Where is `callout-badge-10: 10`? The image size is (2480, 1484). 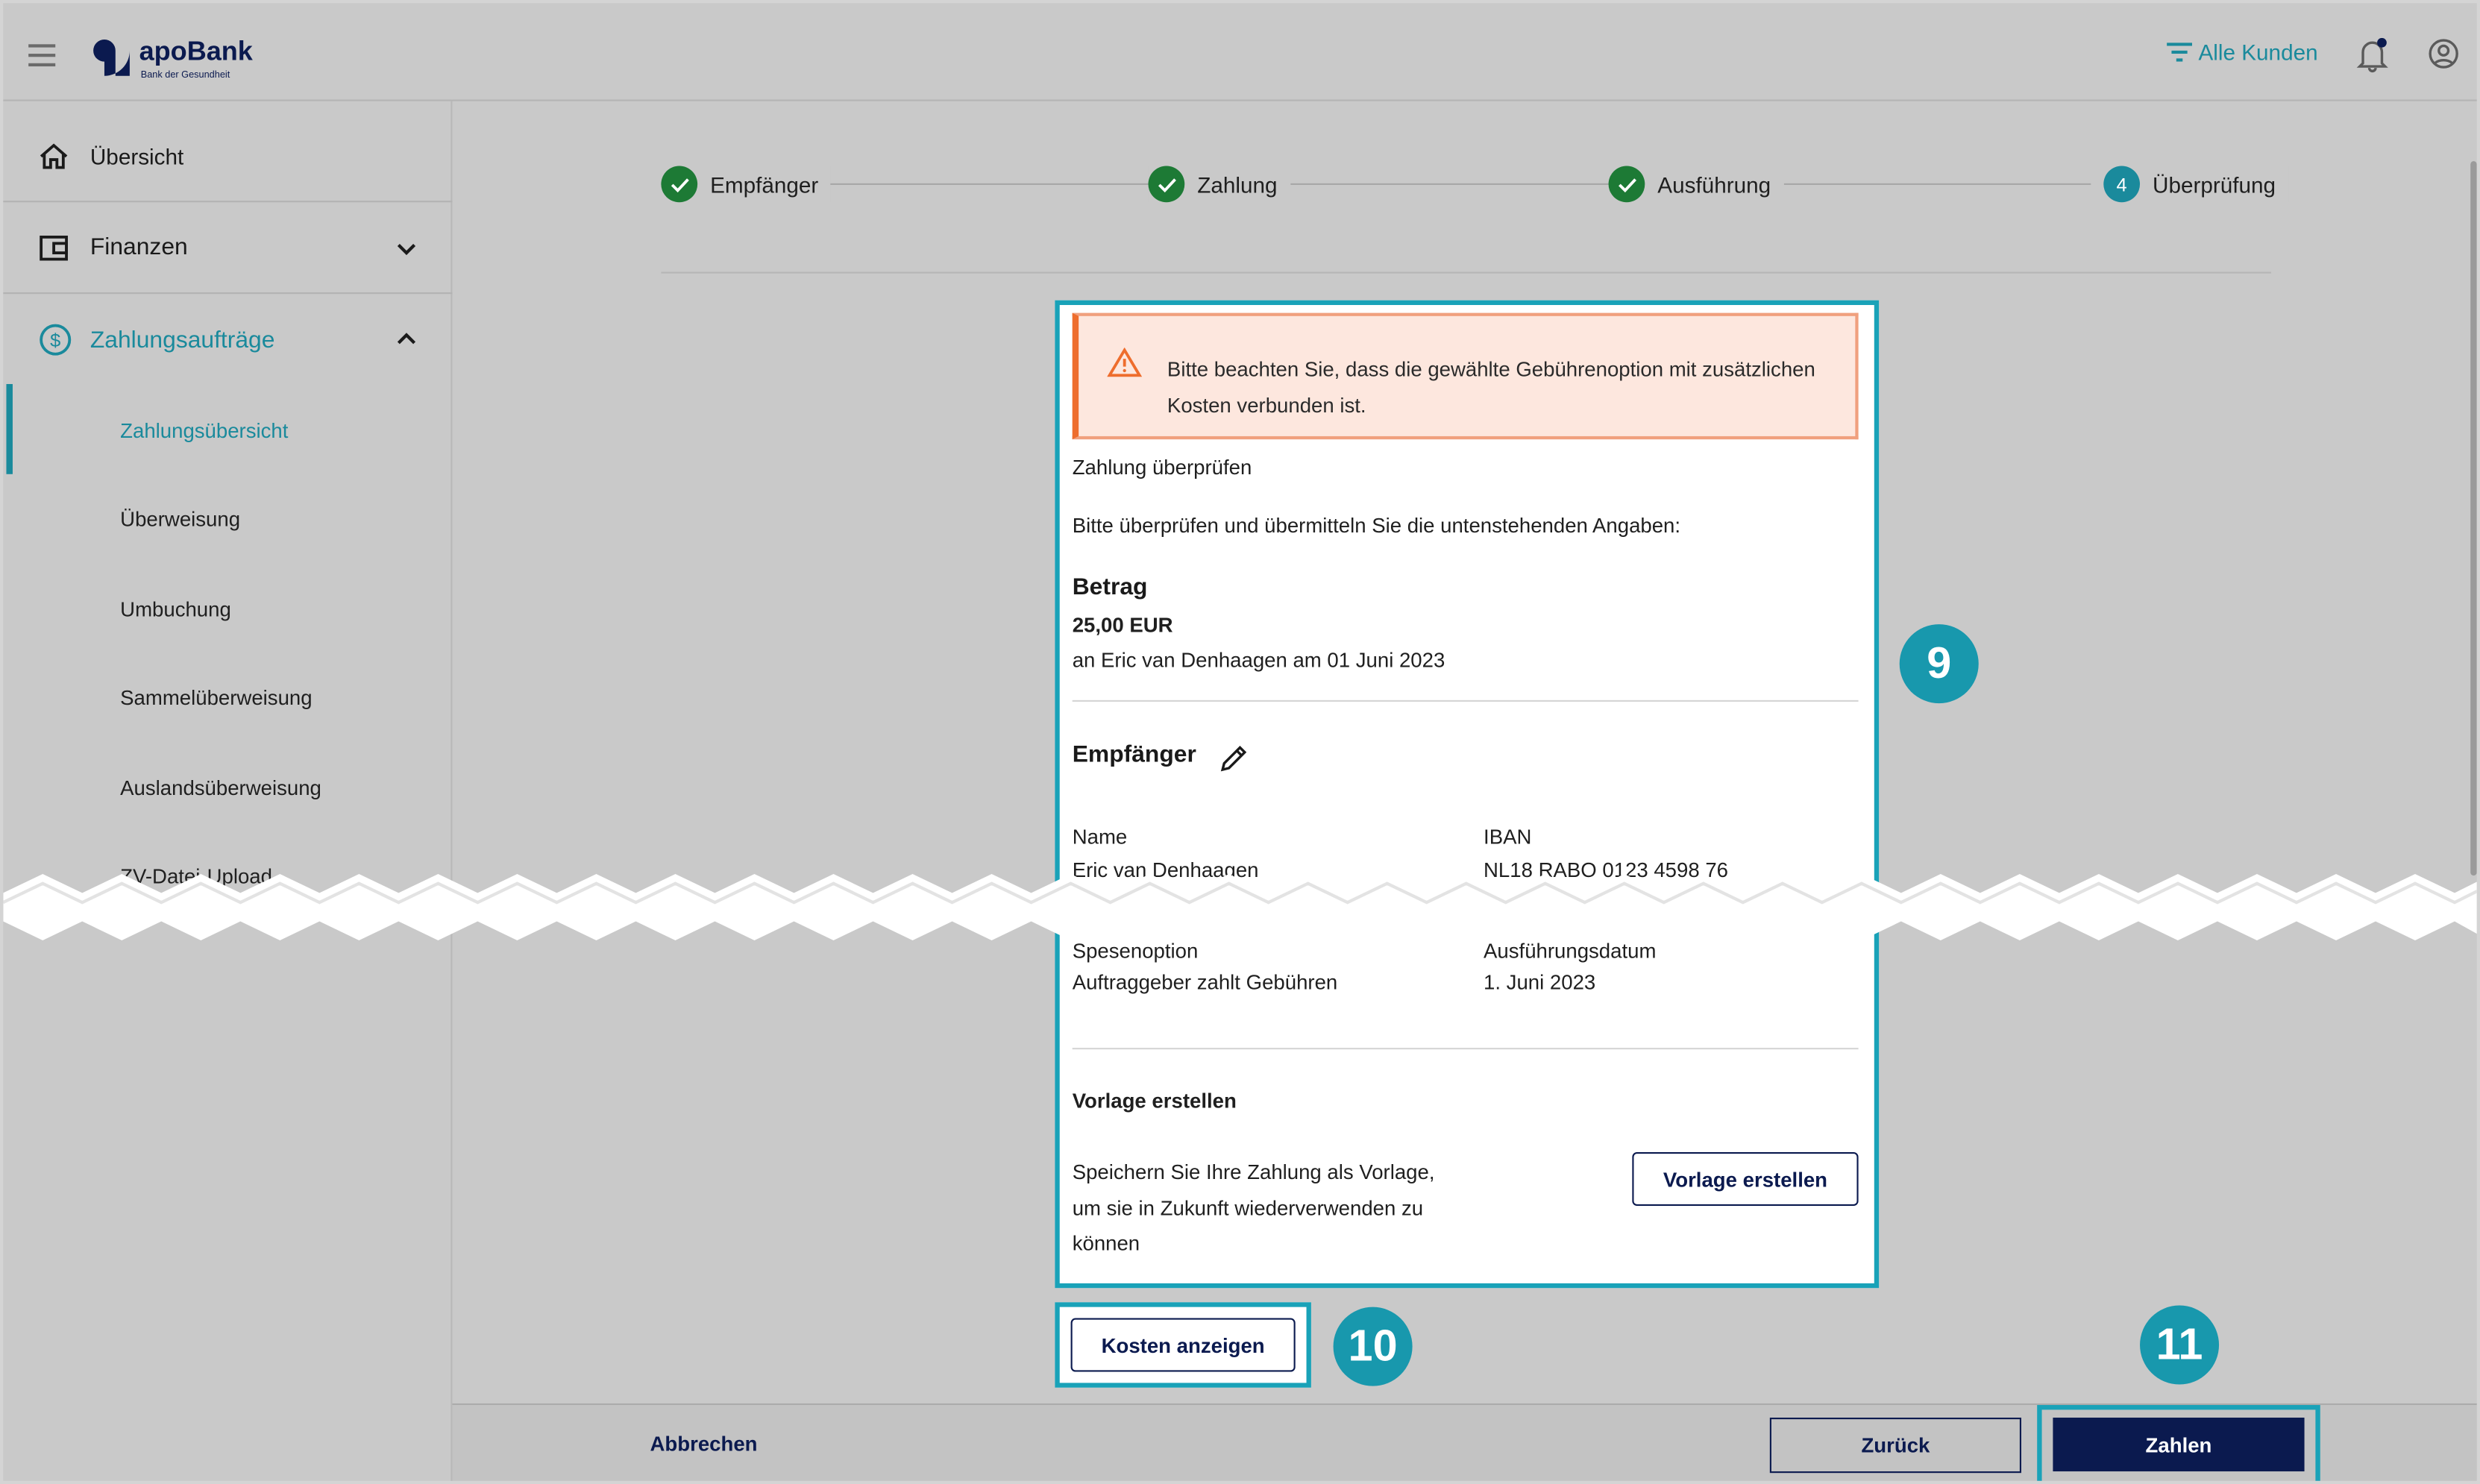 callout-badge-10: 10 is located at coordinates (1373, 1347).